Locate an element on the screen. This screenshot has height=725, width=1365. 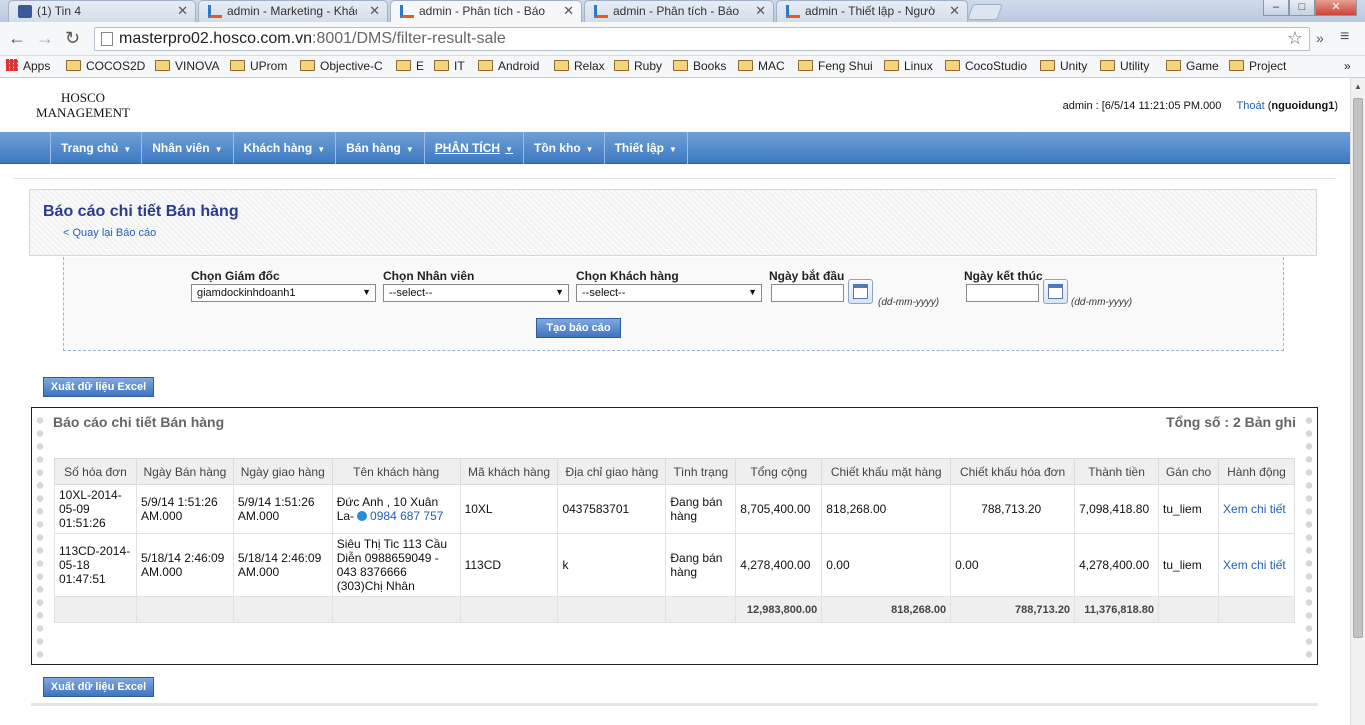
bookmark-folder: Utility is located at coordinates (1124, 66).